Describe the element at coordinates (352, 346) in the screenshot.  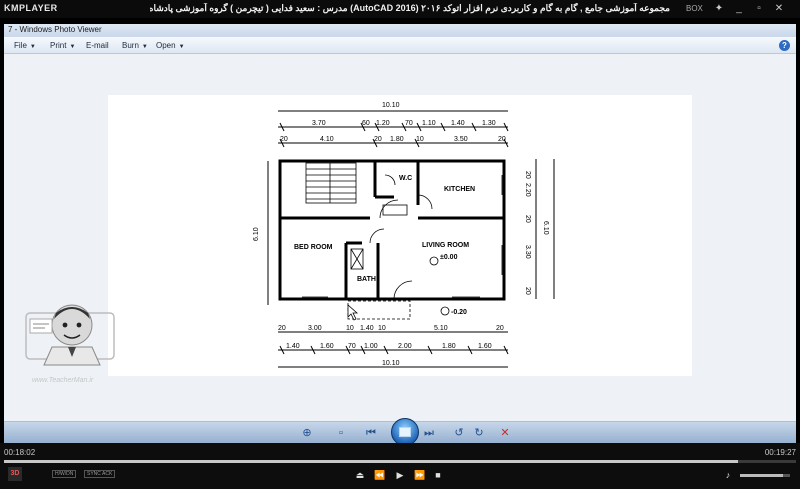
I see `dim-bot2-2: 70` at that location.